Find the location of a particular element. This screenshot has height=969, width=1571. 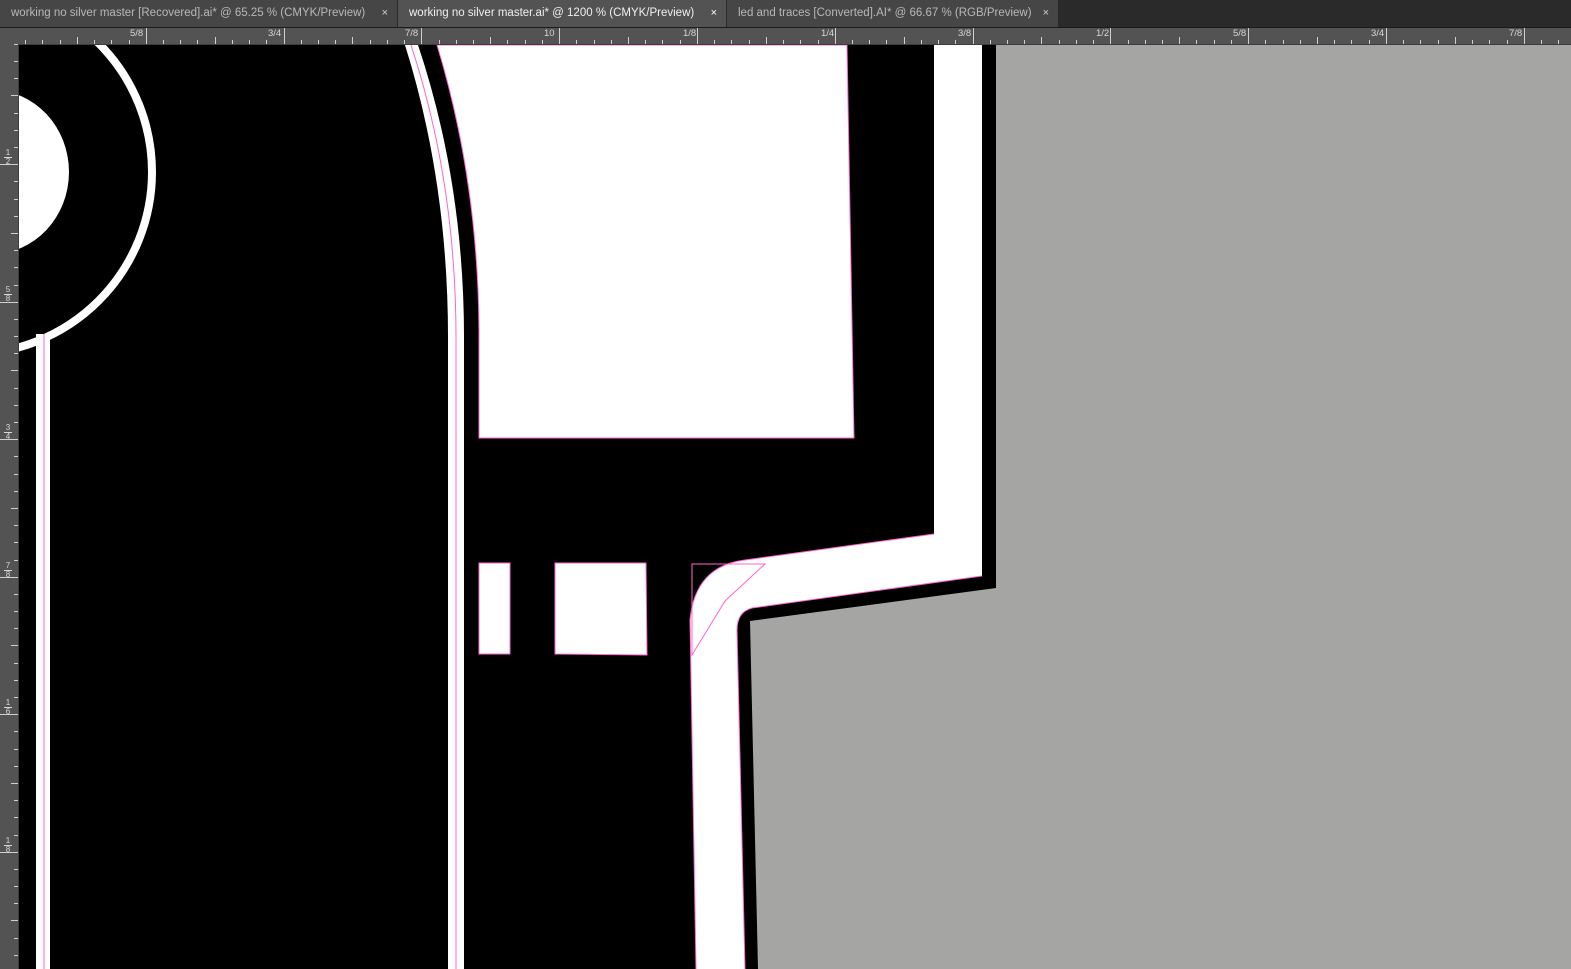

vertical-ruler-ticks is located at coordinates (9, 500).